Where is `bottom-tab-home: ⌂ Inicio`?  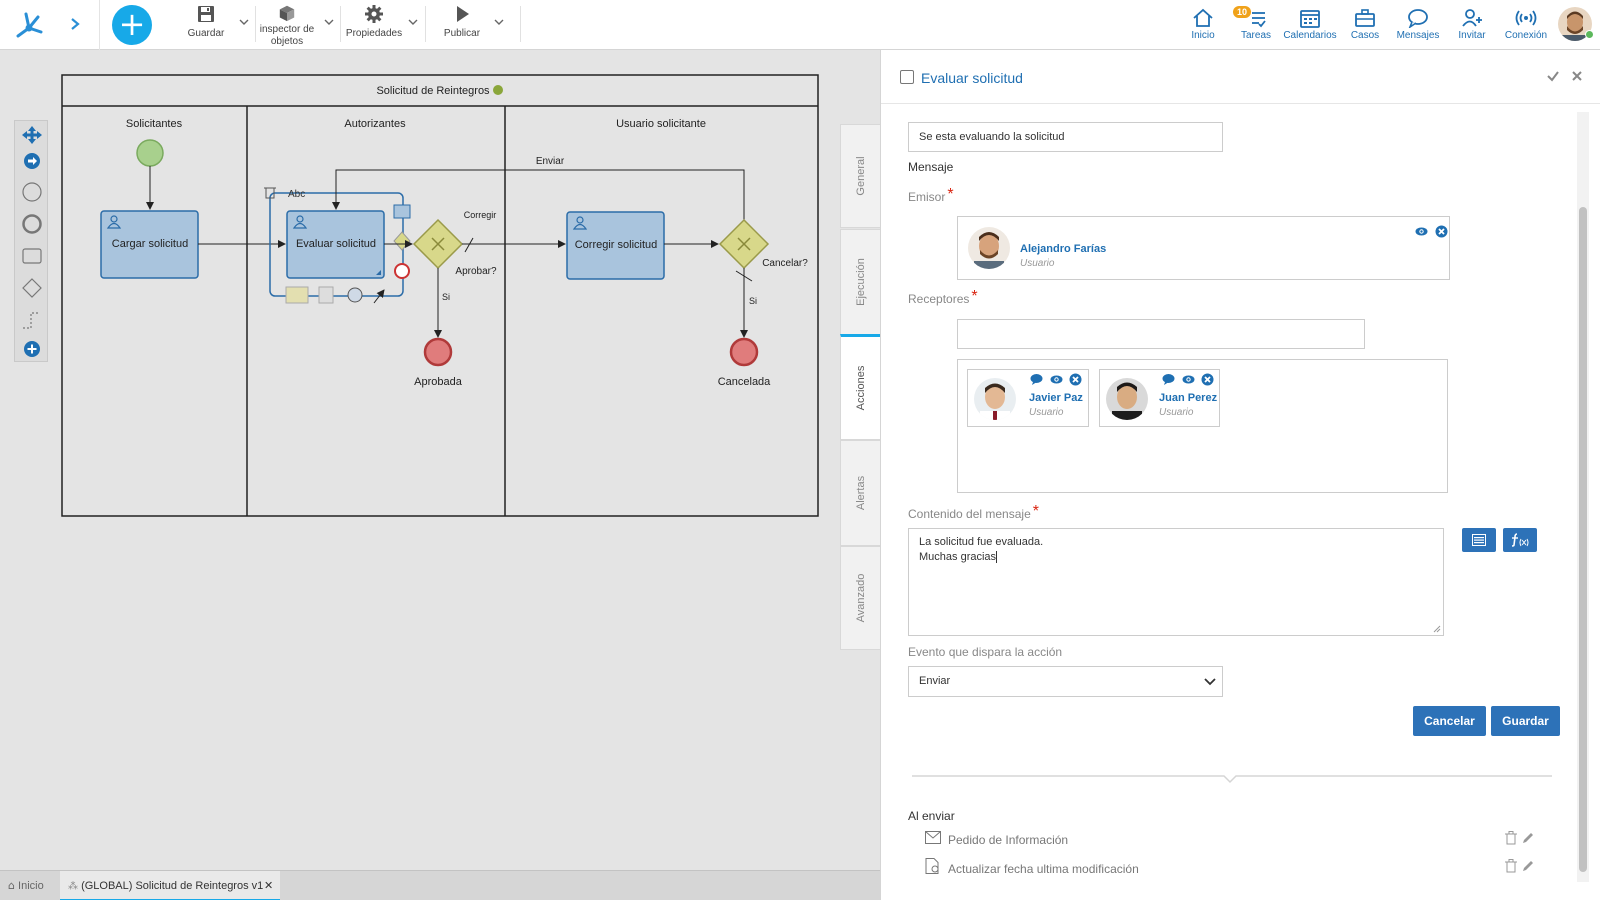
bottom-tab-home: ⌂ Inicio is located at coordinates (33, 885).